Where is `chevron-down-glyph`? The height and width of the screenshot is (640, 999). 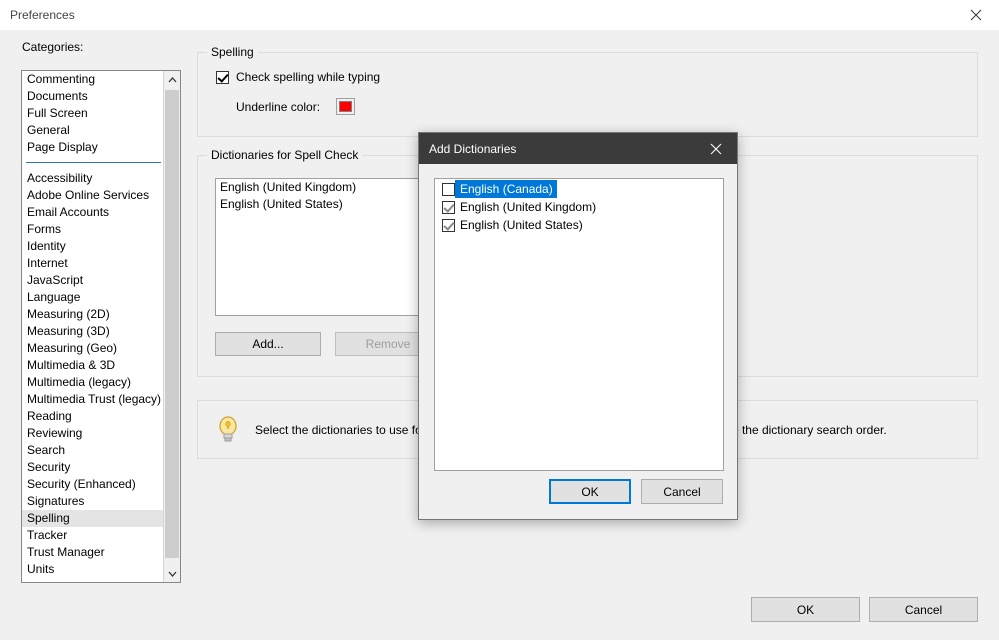 chevron-down-glyph is located at coordinates (172, 574).